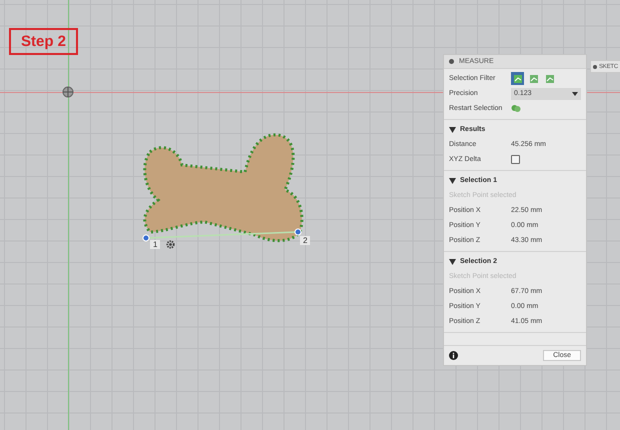 Image resolution: width=620 pixels, height=430 pixels. What do you see at coordinates (43, 41) in the screenshot?
I see `step-label: Step 2` at bounding box center [43, 41].